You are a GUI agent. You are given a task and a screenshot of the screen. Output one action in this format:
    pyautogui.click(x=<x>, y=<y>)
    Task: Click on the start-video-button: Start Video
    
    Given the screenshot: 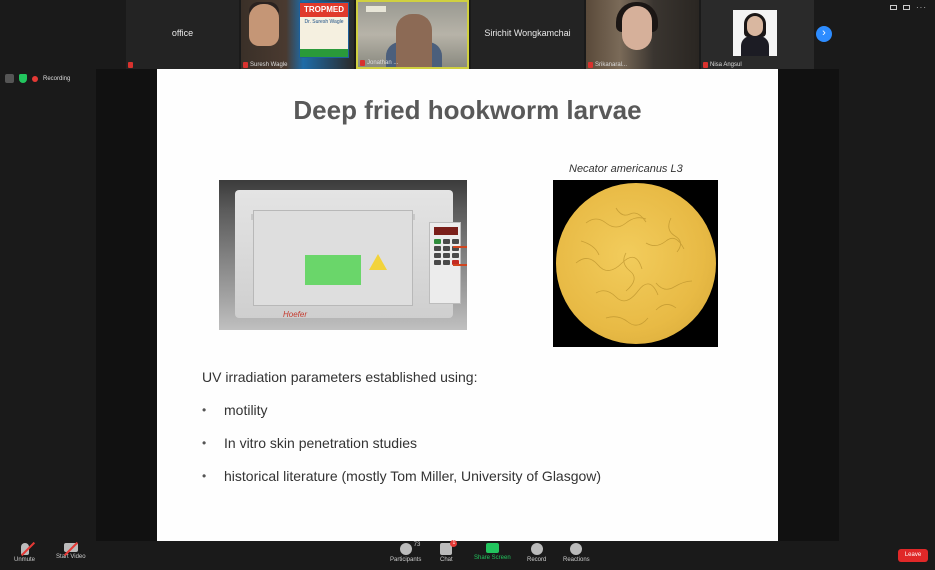 What is the action you would take?
    pyautogui.click(x=71, y=551)
    